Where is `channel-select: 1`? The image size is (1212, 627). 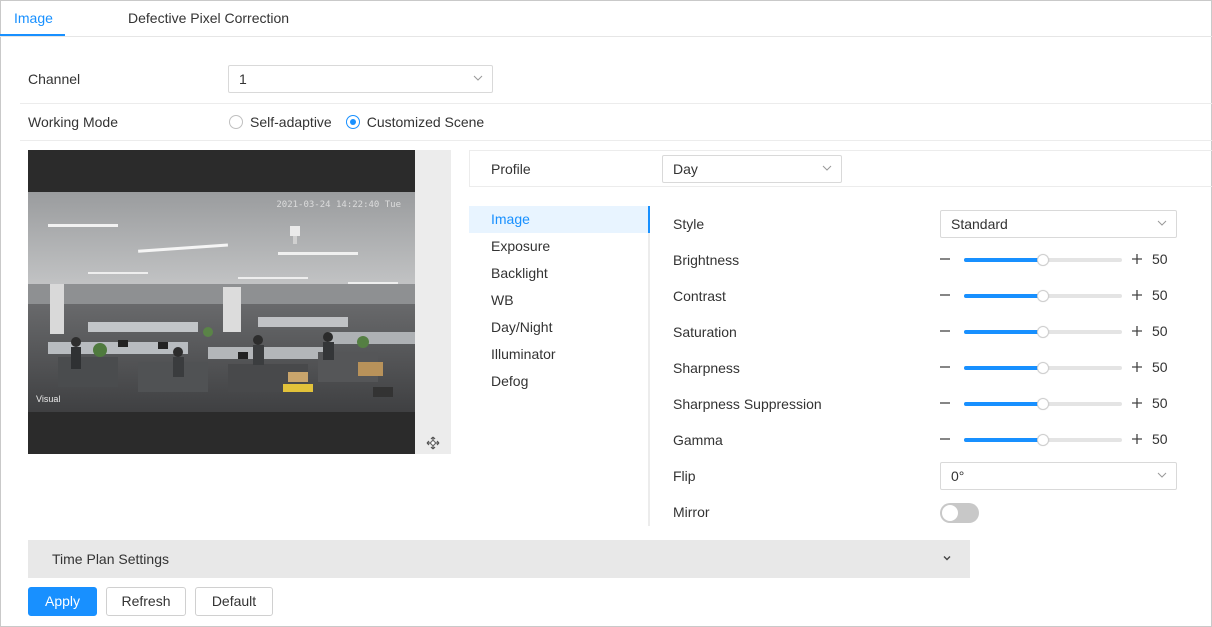
channel-select: 1 is located at coordinates (360, 79).